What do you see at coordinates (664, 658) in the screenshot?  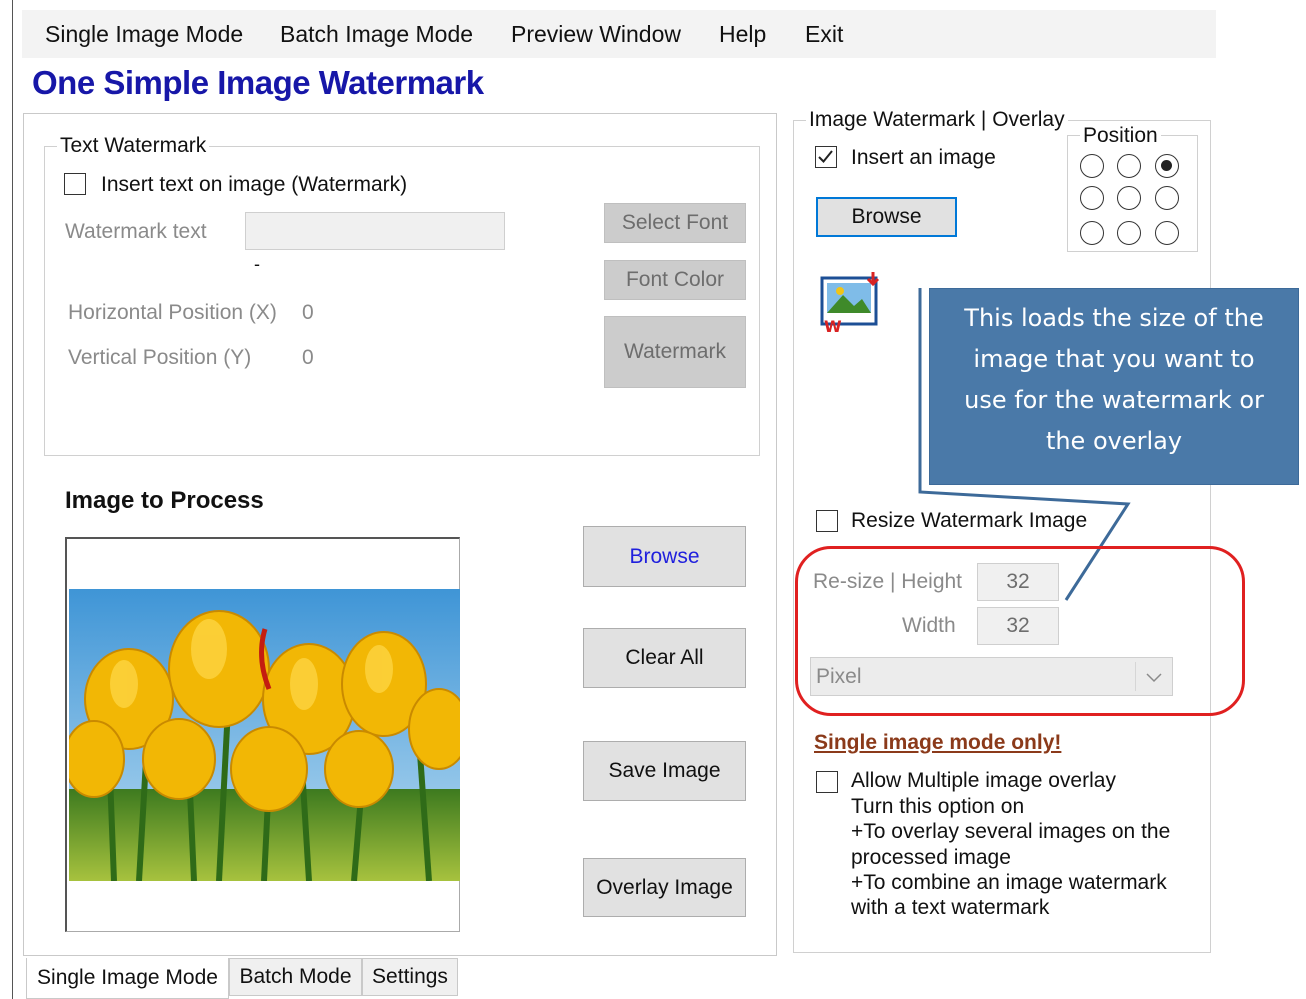 I see `clear-all-button: Clear All` at bounding box center [664, 658].